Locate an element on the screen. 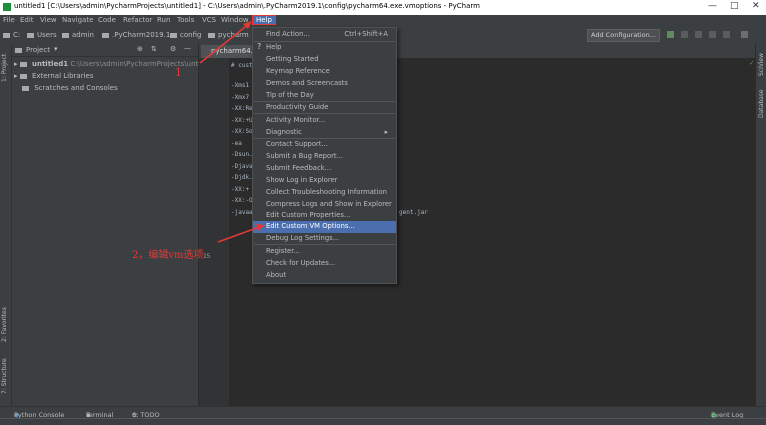  annotation-step-1: 1 is located at coordinates (178, 72).